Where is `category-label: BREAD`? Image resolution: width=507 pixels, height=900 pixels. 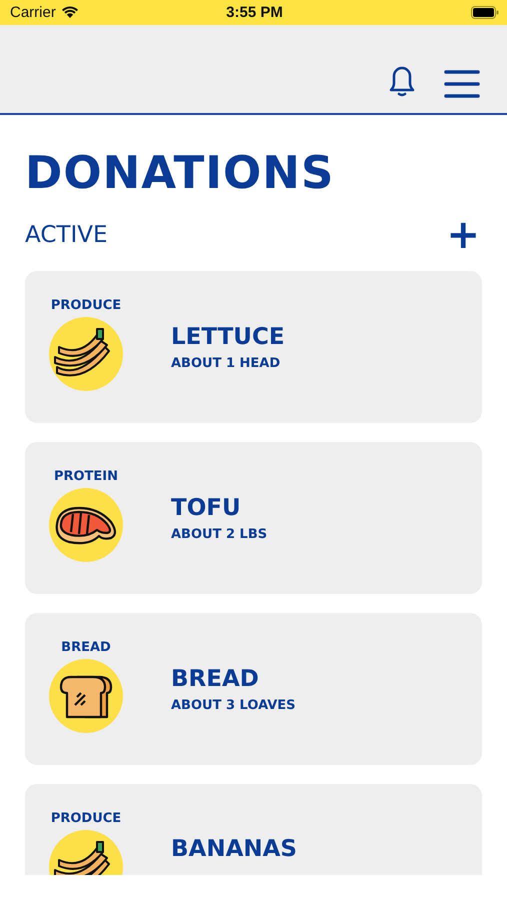
category-label: BREAD is located at coordinates (86, 647).